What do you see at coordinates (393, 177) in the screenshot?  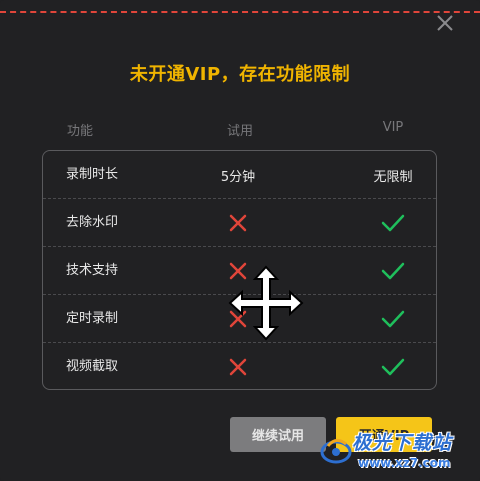 I see `vip-value: 无限制` at bounding box center [393, 177].